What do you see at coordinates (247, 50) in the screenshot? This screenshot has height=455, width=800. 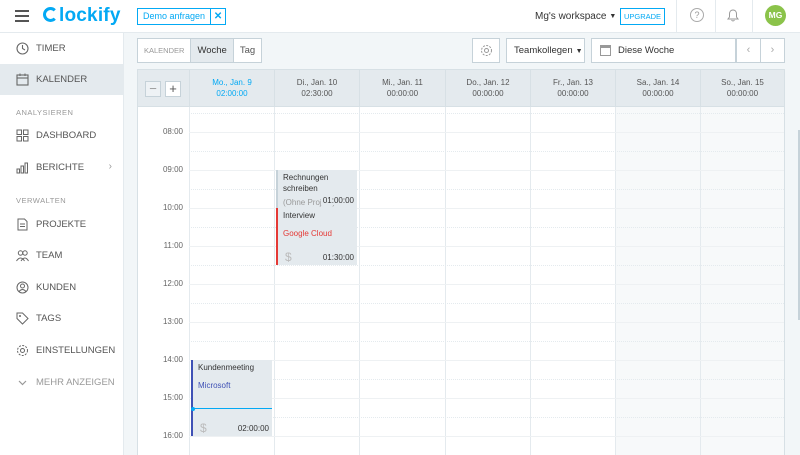 I see `tab-day: Tag` at bounding box center [247, 50].